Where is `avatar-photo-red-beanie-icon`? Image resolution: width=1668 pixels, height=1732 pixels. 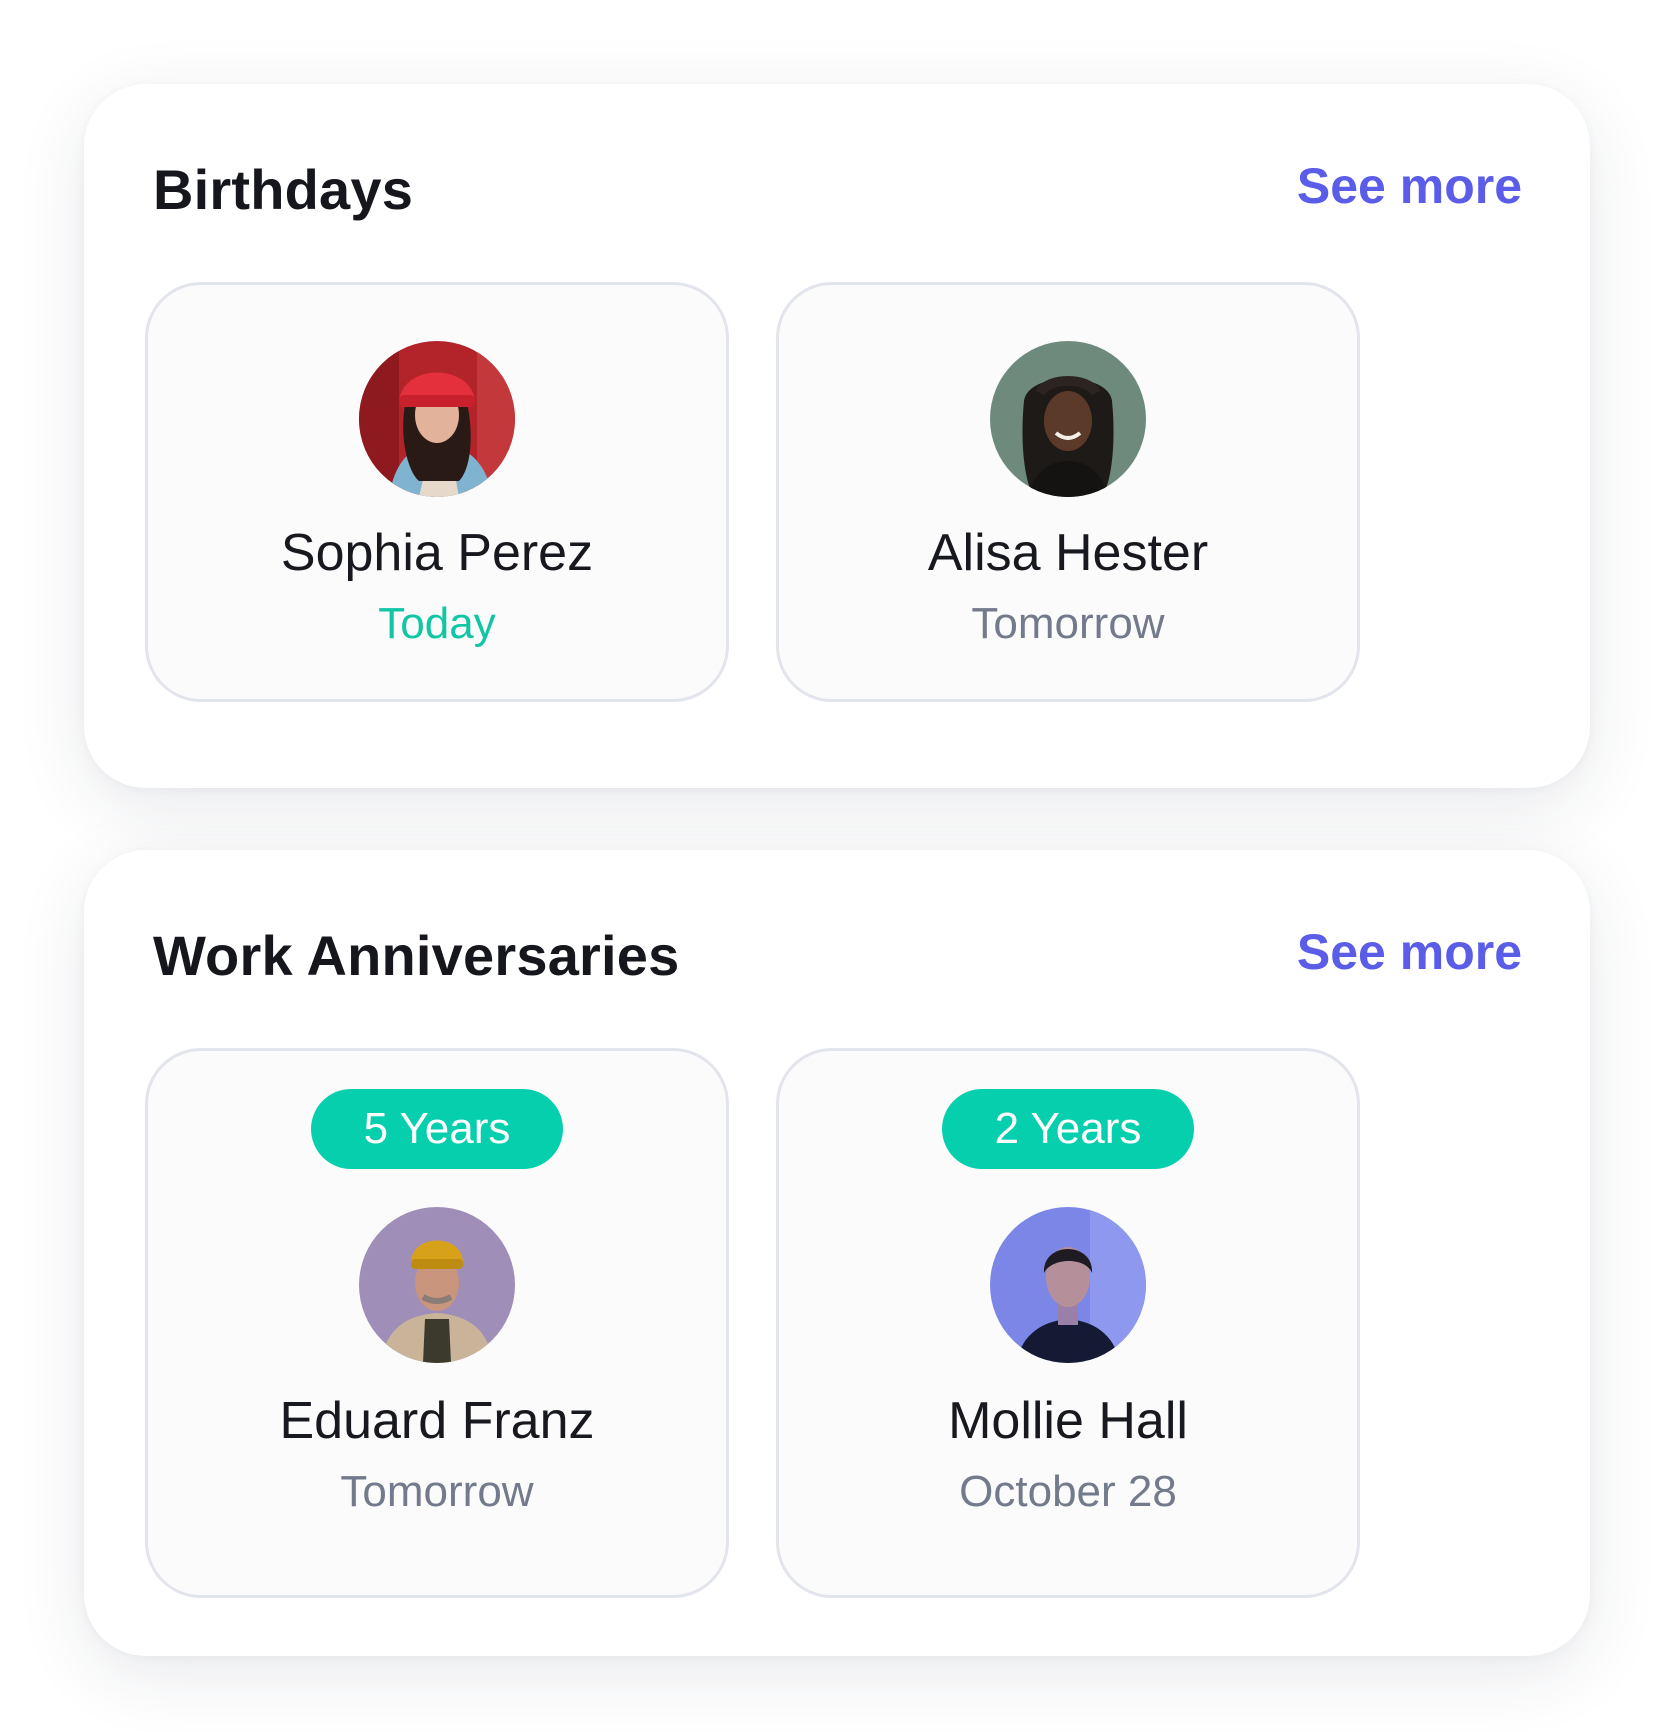
avatar-photo-red-beanie-icon is located at coordinates (437, 419).